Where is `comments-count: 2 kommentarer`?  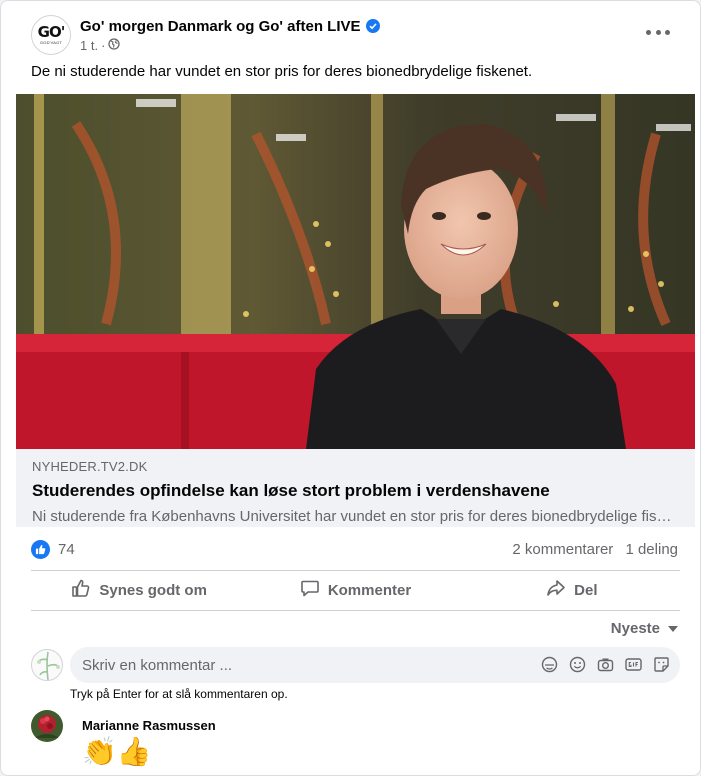 comments-count: 2 kommentarer is located at coordinates (562, 549).